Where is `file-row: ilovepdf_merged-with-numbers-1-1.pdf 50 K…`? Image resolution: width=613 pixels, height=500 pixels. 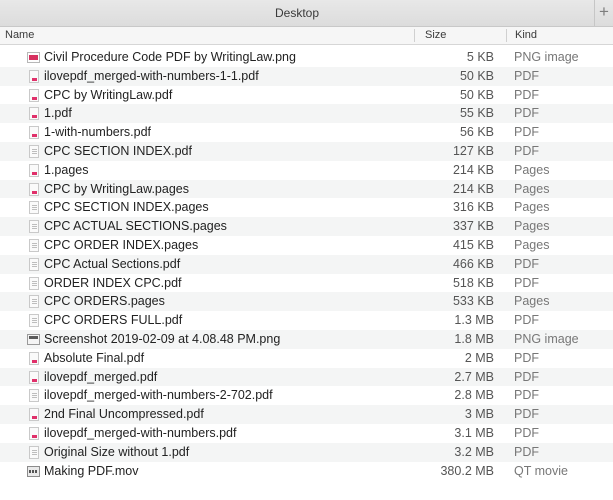
file-row: ilovepdf_merged-with-numbers-1-1.pdf 50 K… is located at coordinates (306, 76).